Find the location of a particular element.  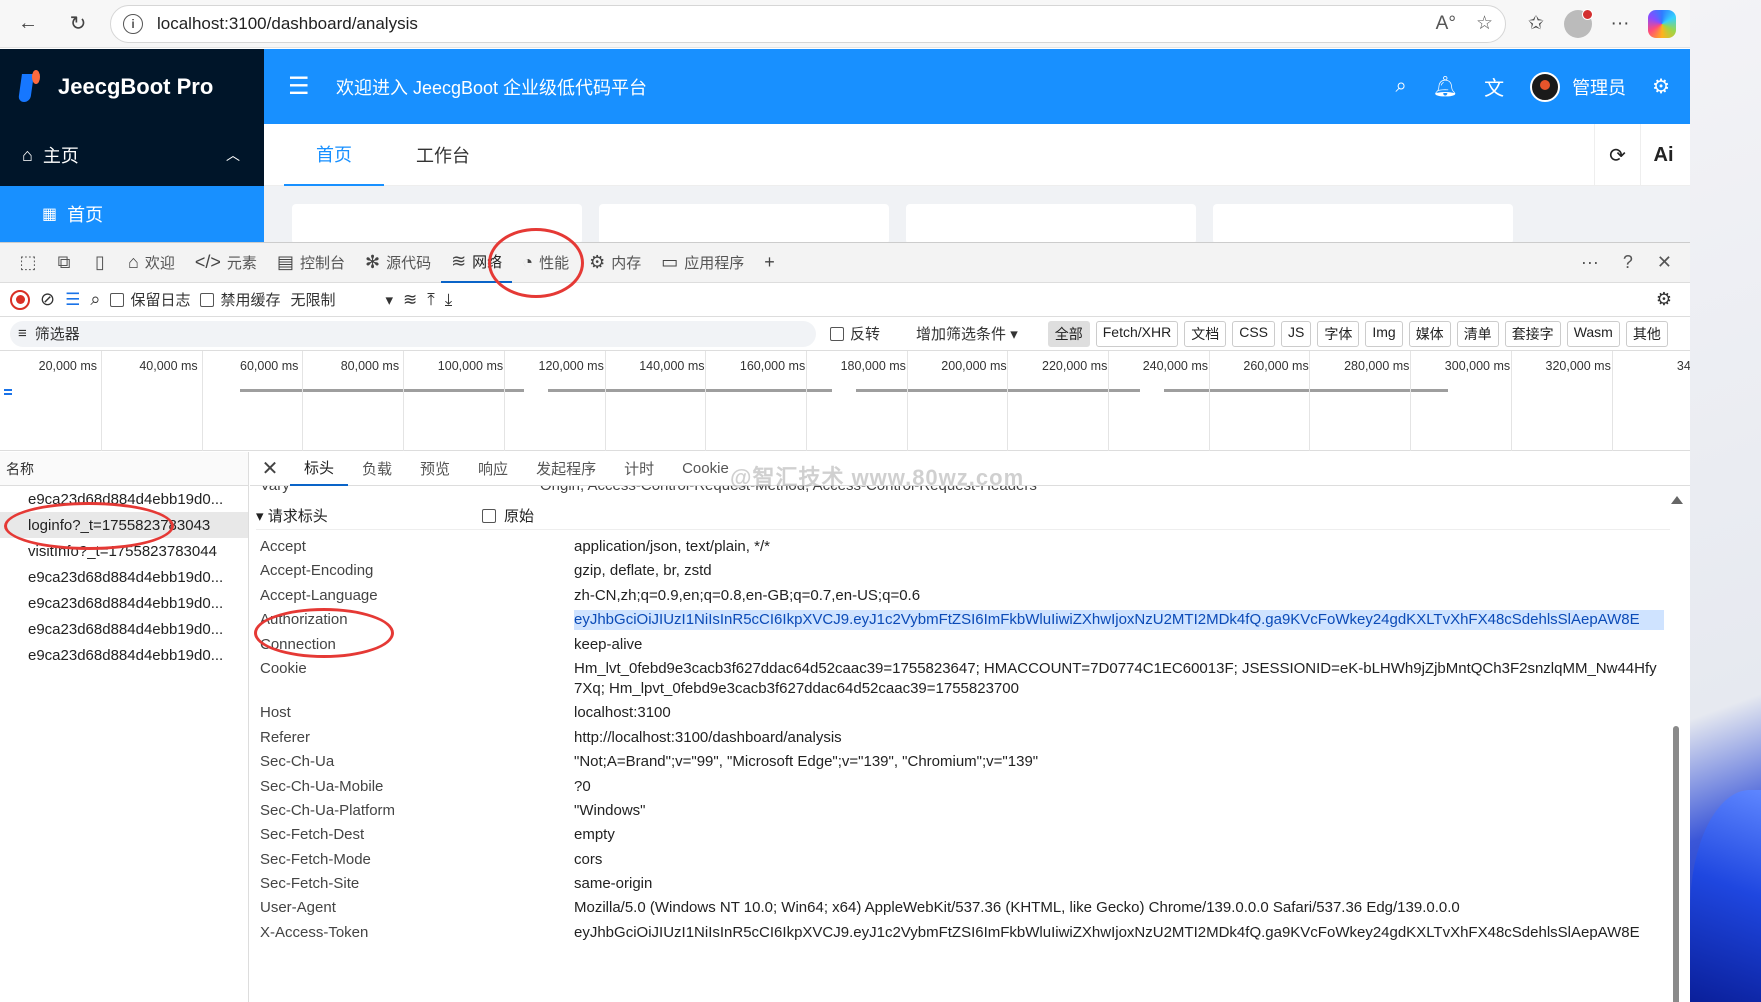

chip-media: 媒体 is located at coordinates (1429, 333).